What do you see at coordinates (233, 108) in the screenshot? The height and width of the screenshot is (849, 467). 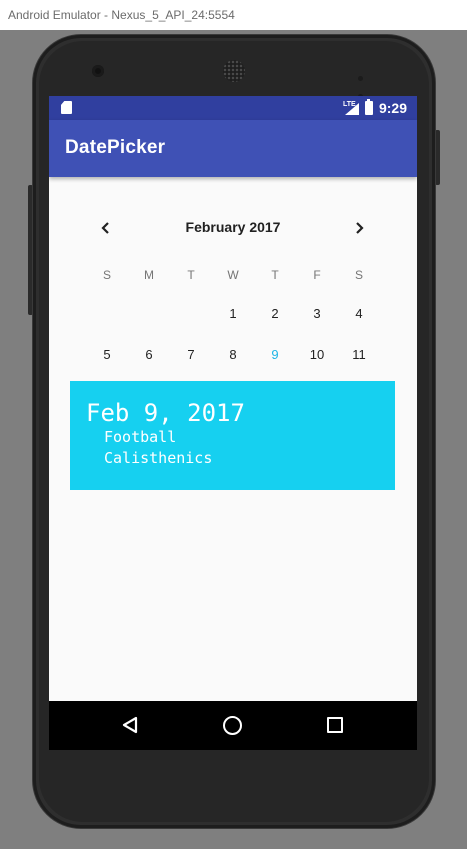 I see `status-bar: LTE 9:29` at bounding box center [233, 108].